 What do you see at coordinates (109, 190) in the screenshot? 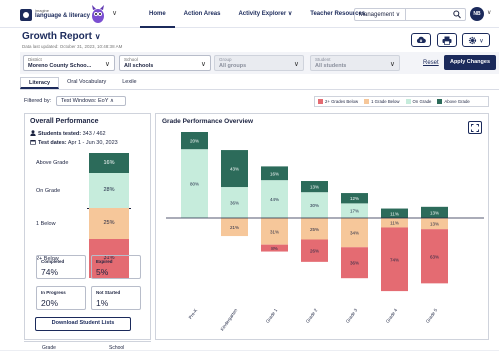
I see `performance-bar-on-grade: 28%` at bounding box center [109, 190].